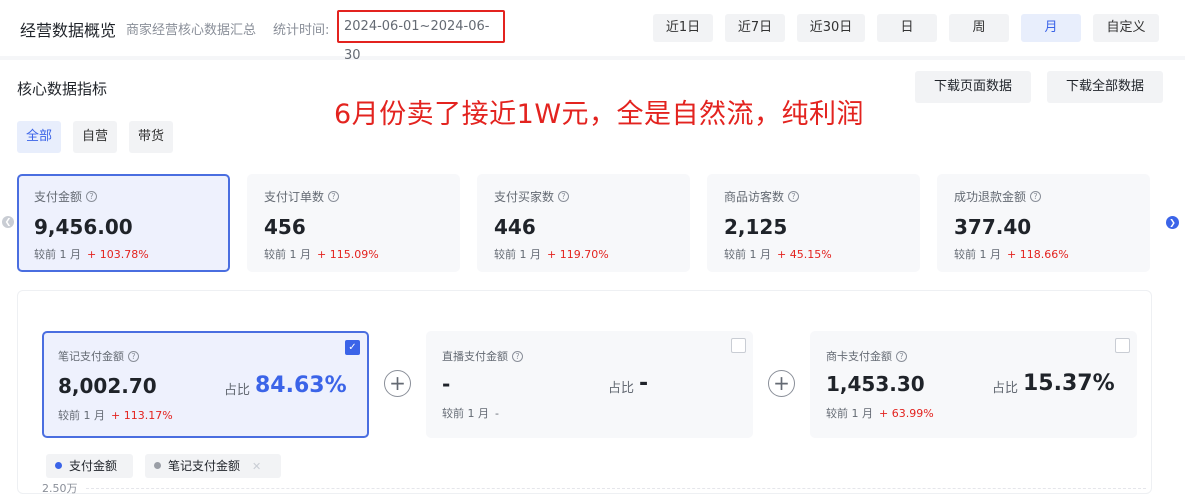  What do you see at coordinates (353, 223) in the screenshot?
I see `metric-card-payment-orders: 支付订单数? 456 较前 1 月 + 115.09%` at bounding box center [353, 223].